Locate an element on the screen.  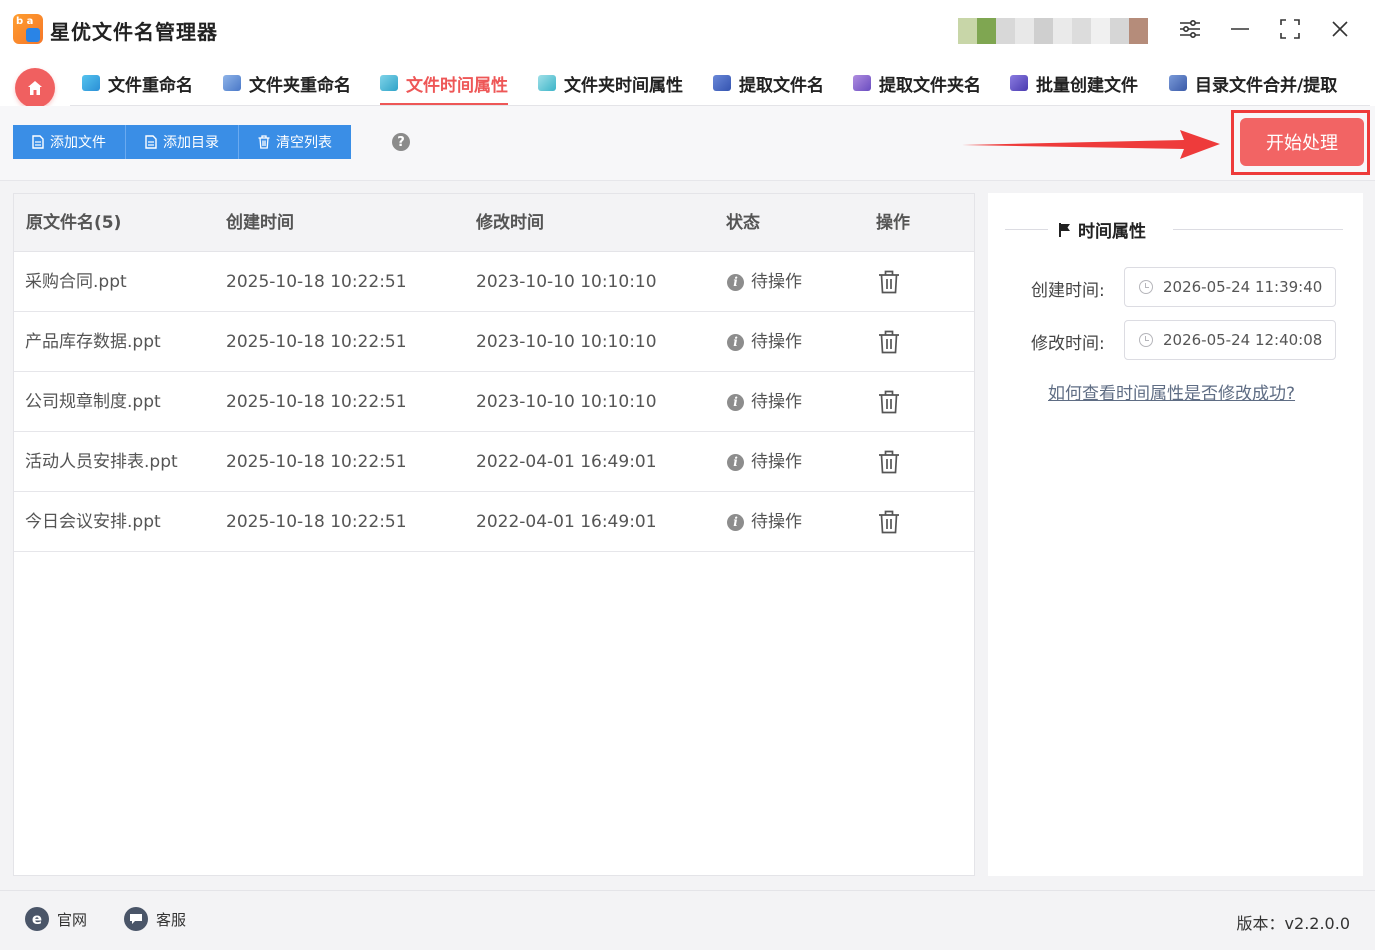
file-buttons-group: 添加文件 添加目录 清空列表 is located at coordinates (182, 142).